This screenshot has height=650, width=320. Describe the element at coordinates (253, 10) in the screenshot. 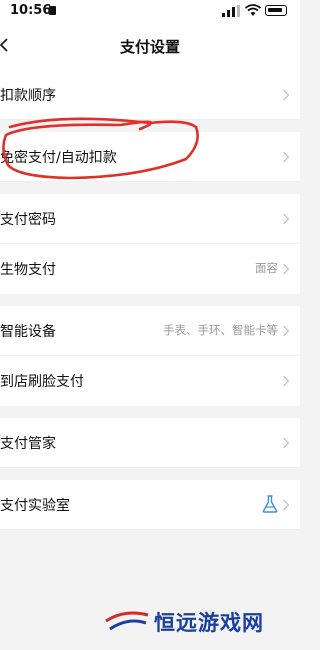

I see `wifi-icon` at that location.